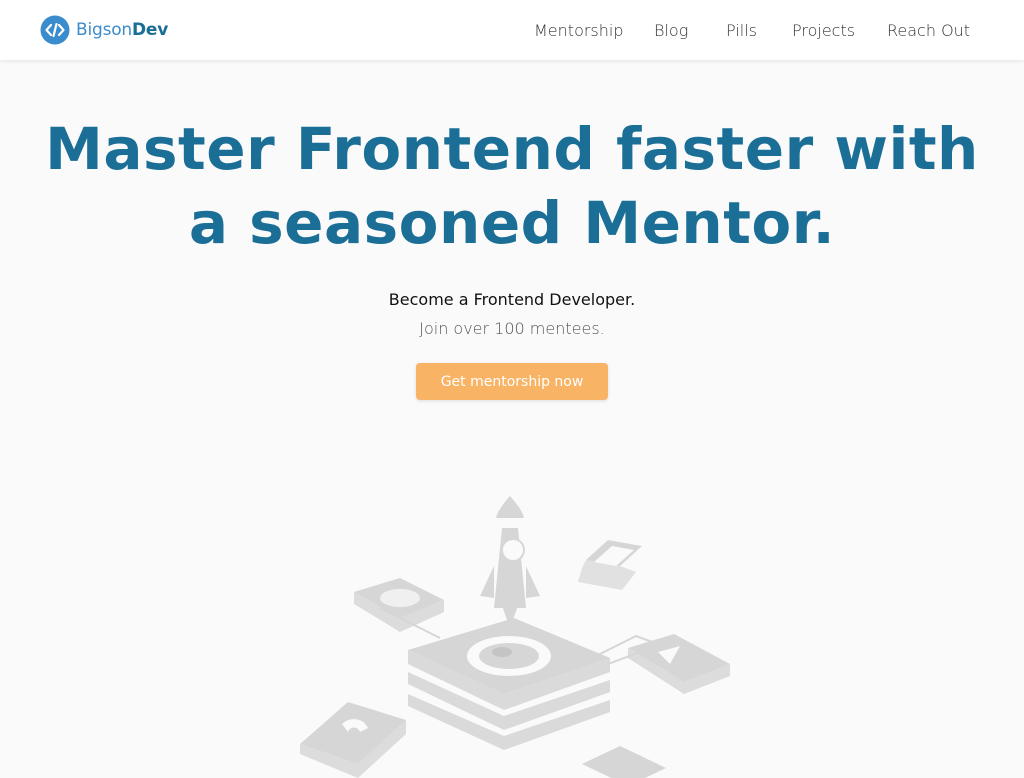  I want to click on hero-title-line2: a seasoned Mentor., so click(512, 223).